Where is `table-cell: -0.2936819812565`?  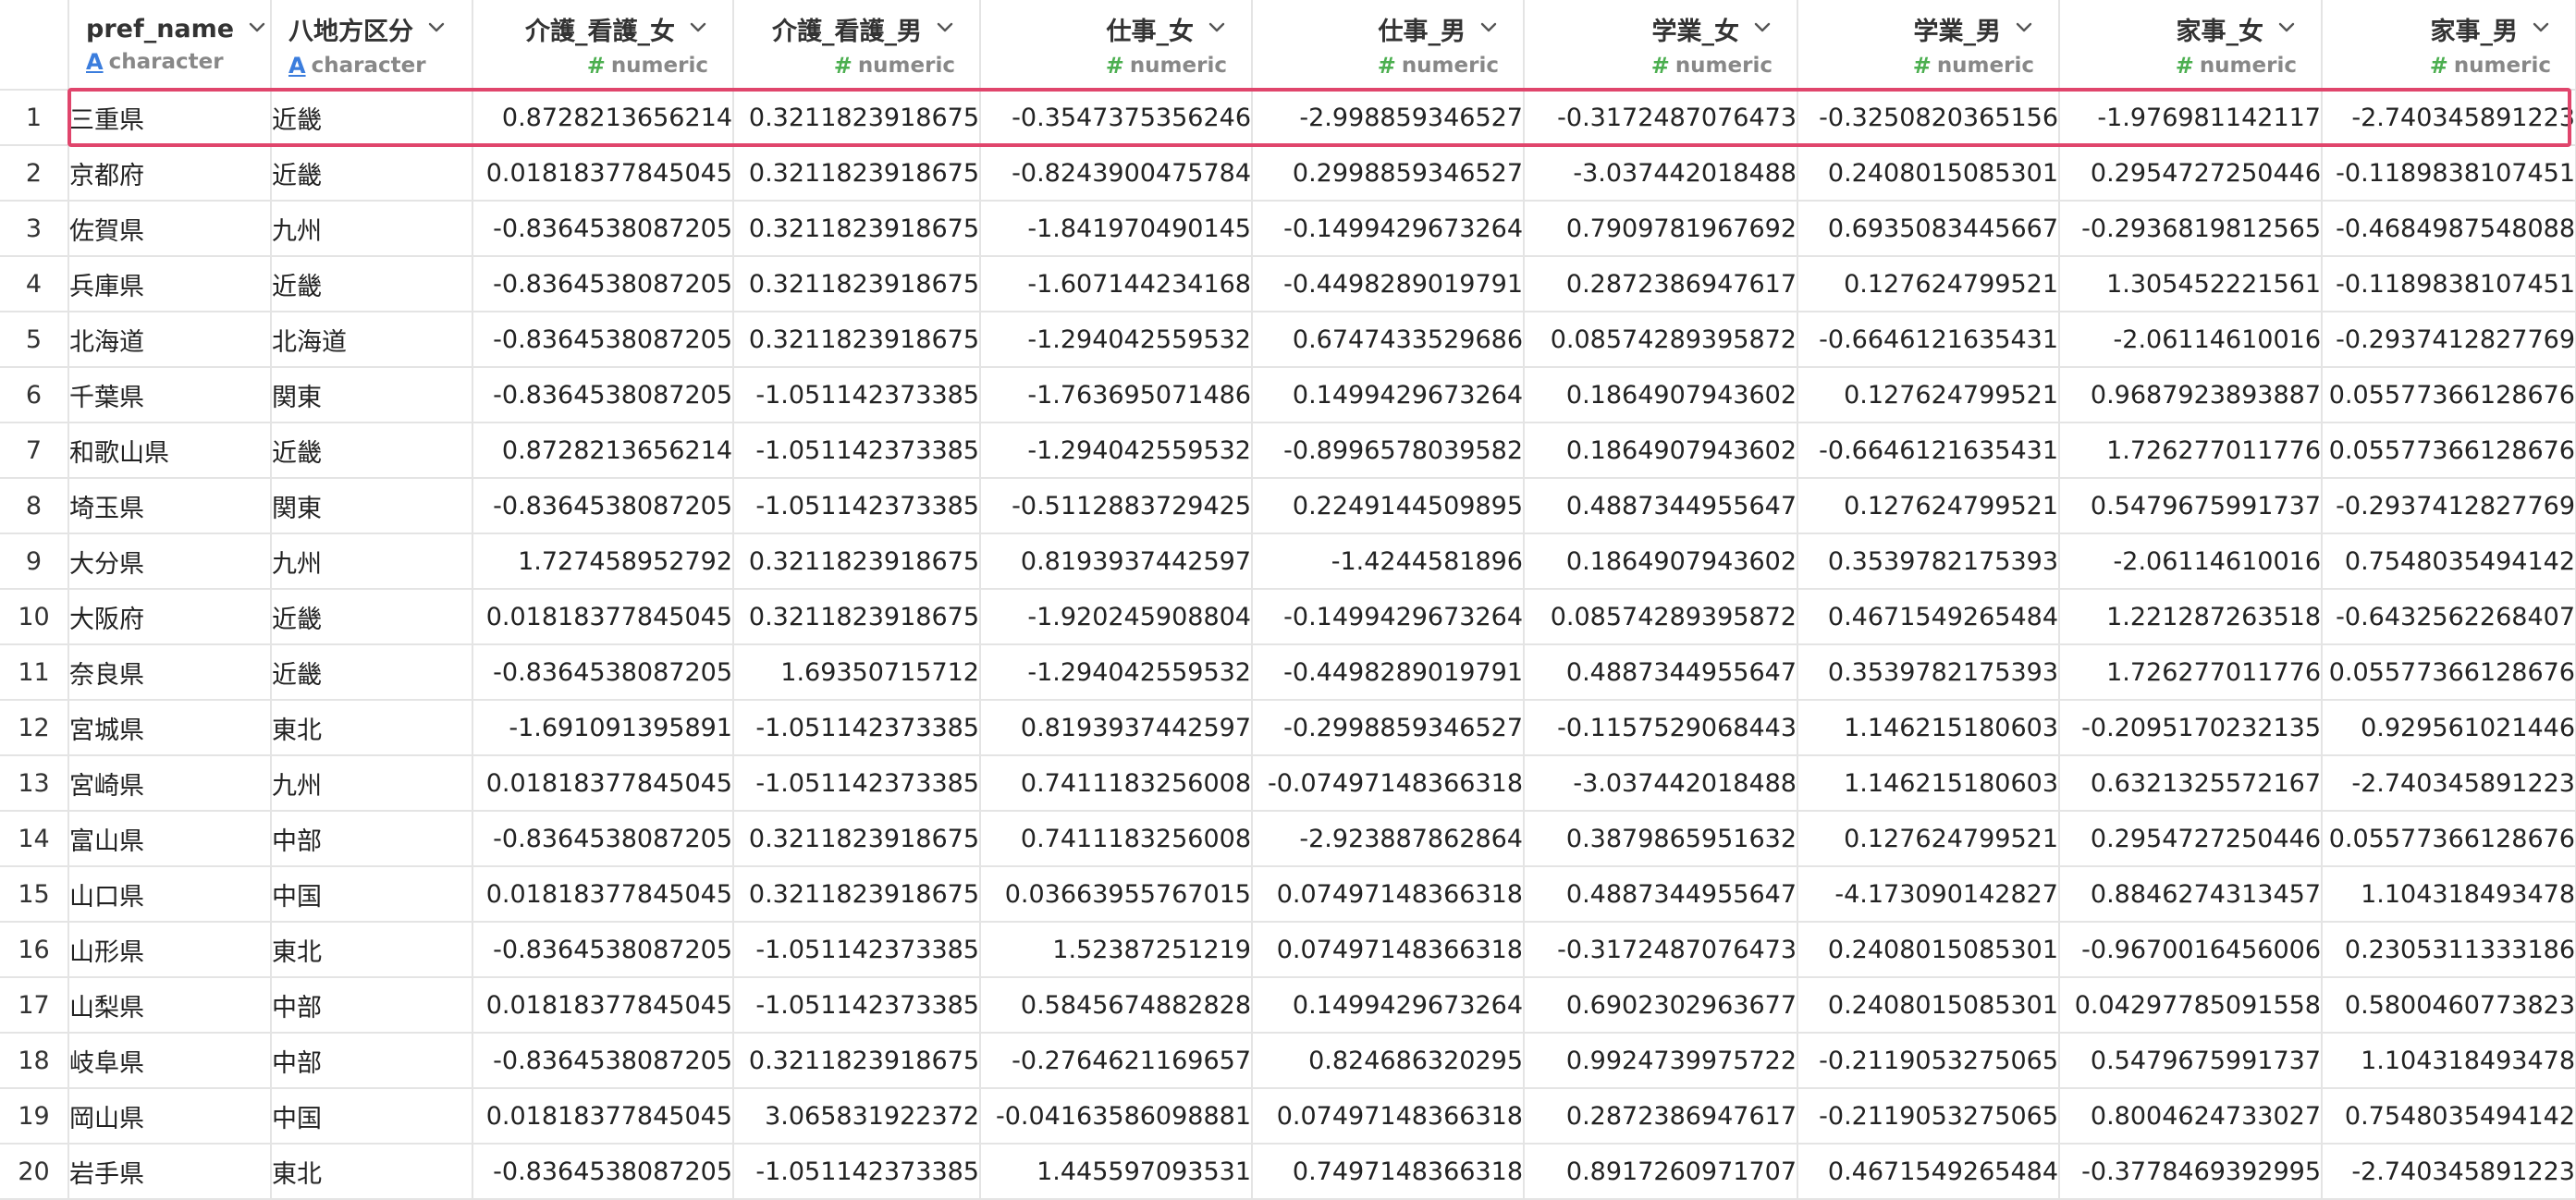 table-cell: -0.2936819812565 is located at coordinates (2191, 229).